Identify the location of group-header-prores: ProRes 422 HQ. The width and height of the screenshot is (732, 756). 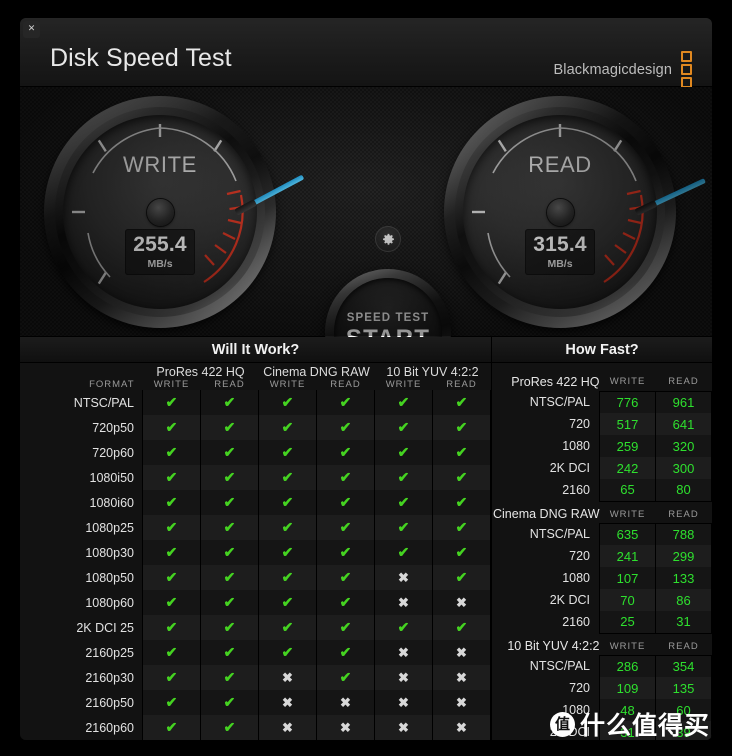
(200, 372).